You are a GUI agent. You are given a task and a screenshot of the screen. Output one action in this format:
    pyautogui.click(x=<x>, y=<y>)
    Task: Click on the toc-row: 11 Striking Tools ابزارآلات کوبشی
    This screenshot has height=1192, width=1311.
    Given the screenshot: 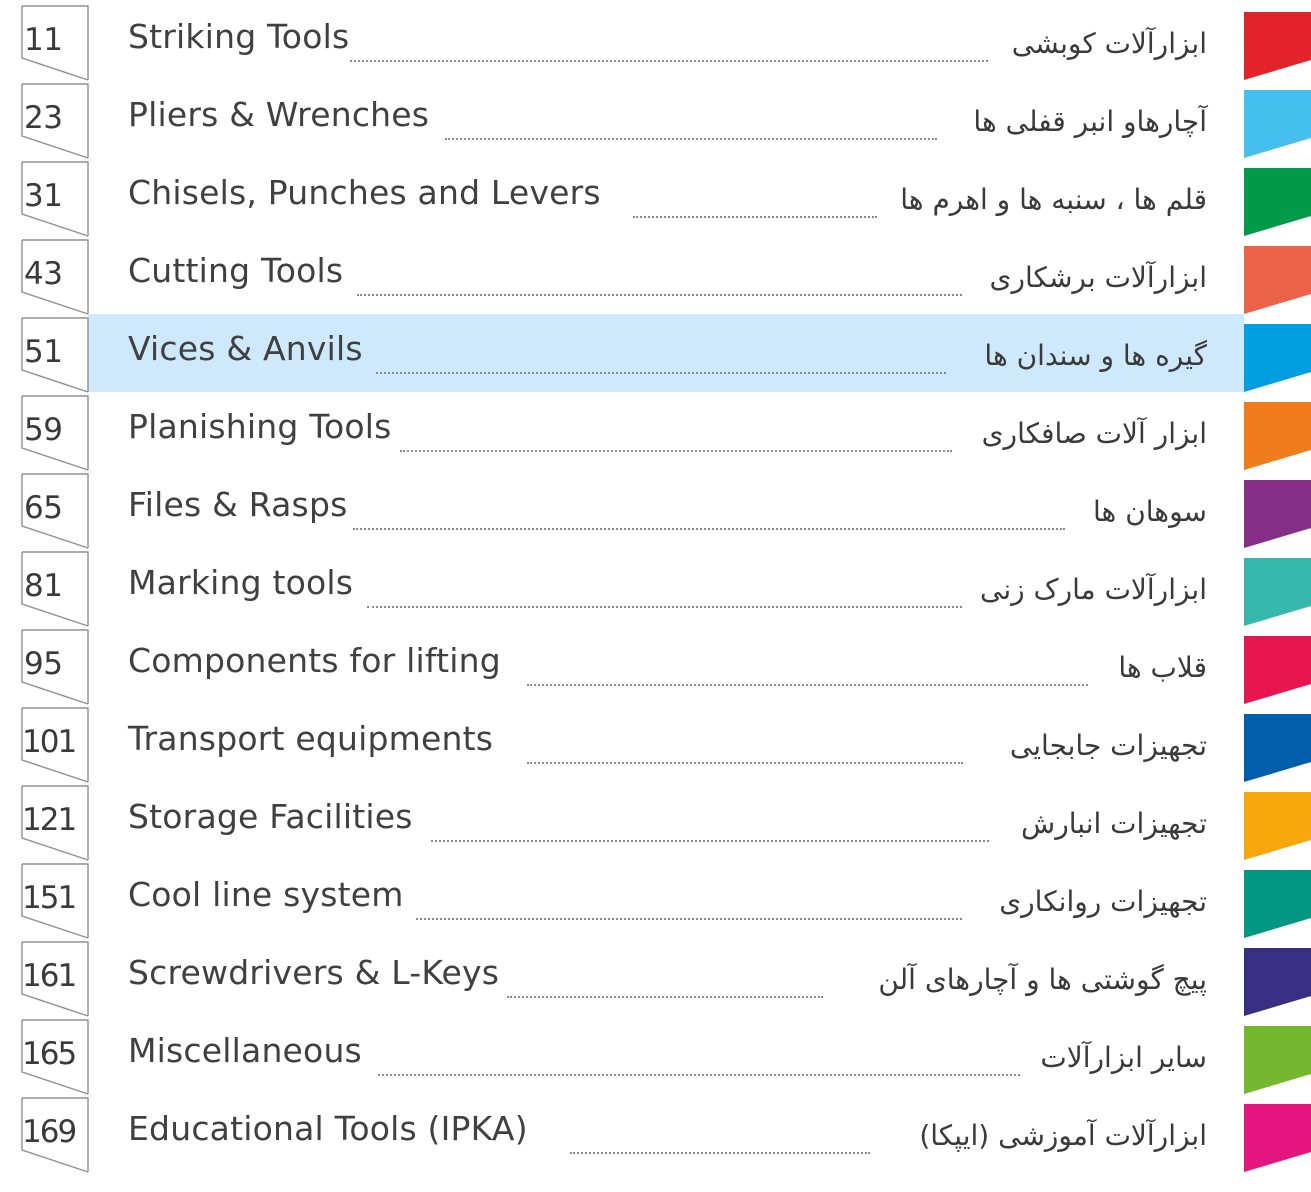 What is the action you would take?
    pyautogui.click(x=655, y=41)
    